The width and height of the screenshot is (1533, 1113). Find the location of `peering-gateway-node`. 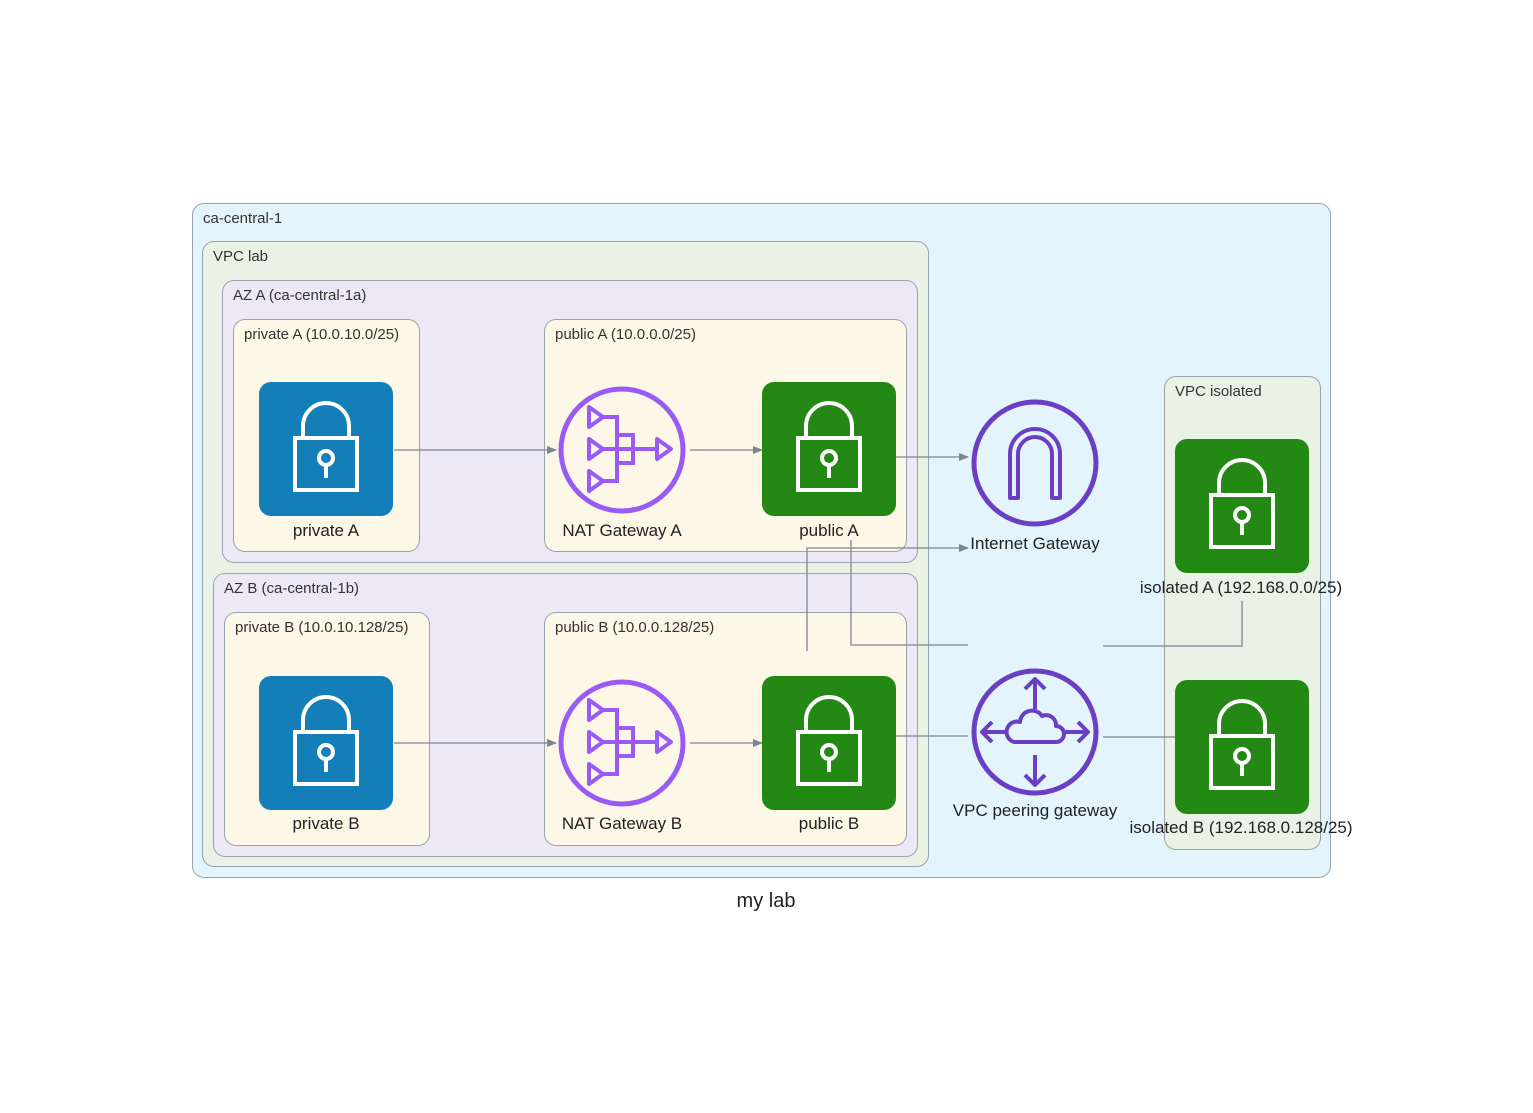

peering-gateway-node is located at coordinates (1035, 732).